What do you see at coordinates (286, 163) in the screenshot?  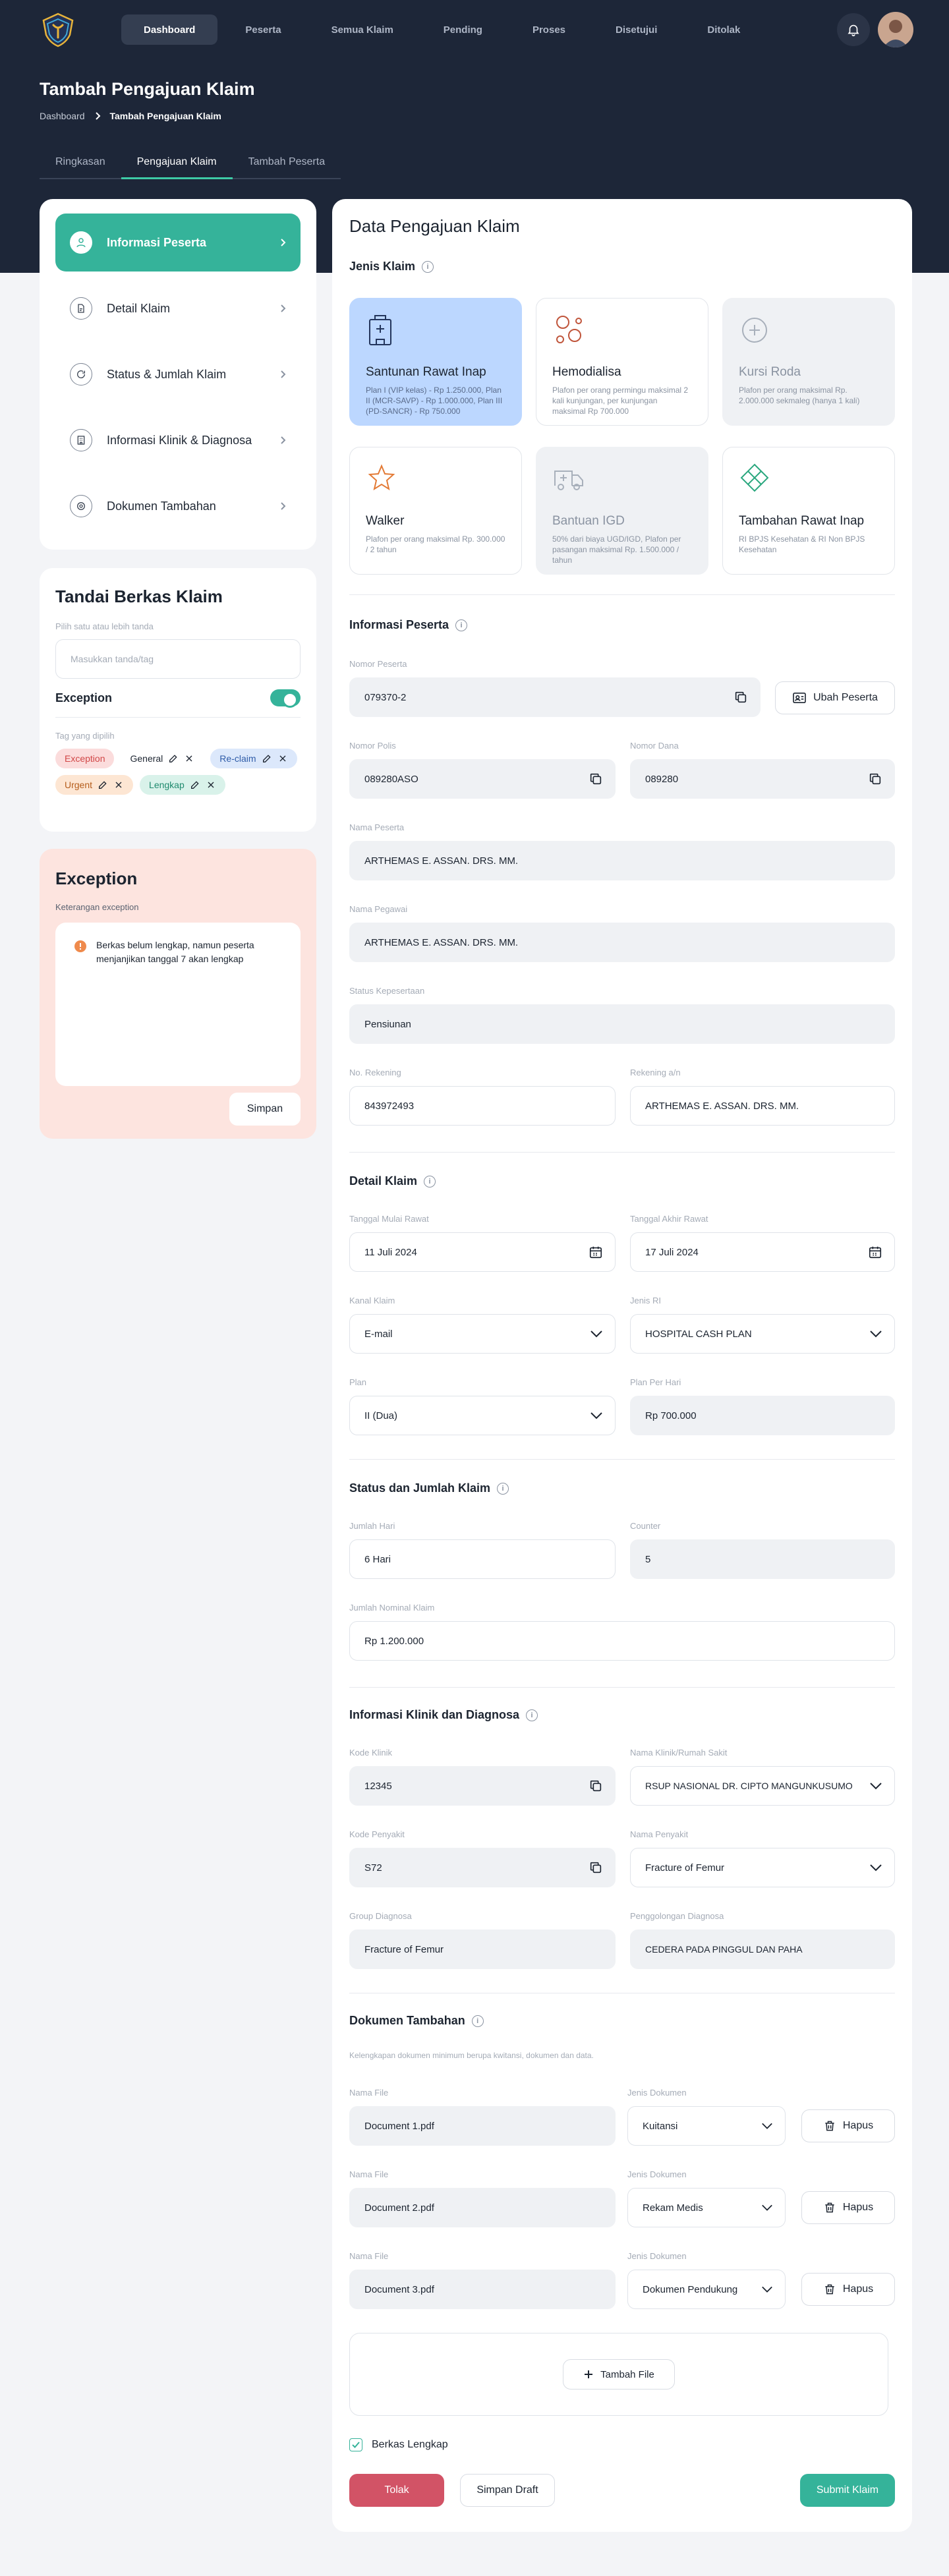 I see `tab-tambah-peserta: Tambah Peserta` at bounding box center [286, 163].